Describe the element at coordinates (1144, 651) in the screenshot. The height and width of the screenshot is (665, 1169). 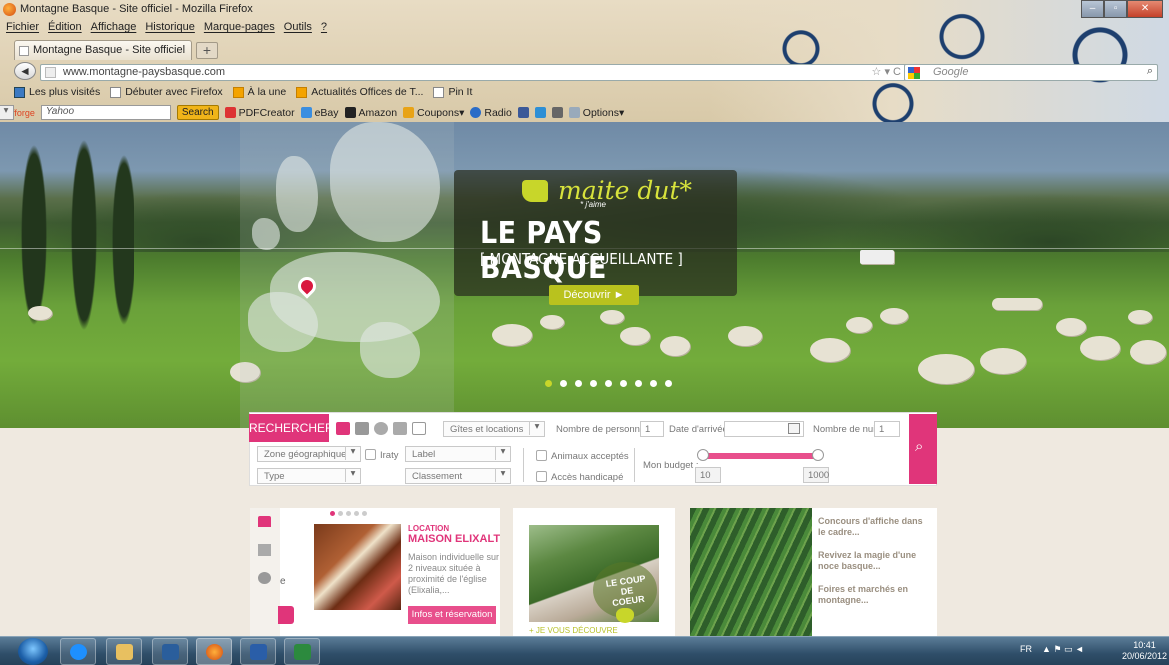
I see `clock: 10:41 20/06/2012` at that location.